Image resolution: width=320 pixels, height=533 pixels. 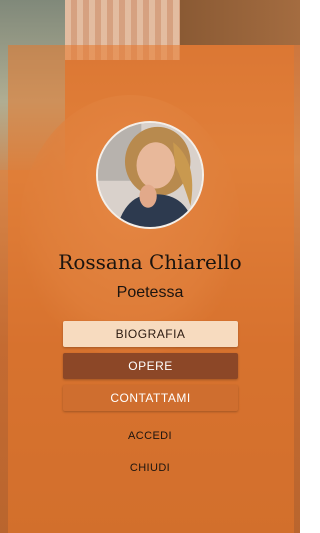 I want to click on chiudi-link: CHIUDI, so click(x=150, y=468).